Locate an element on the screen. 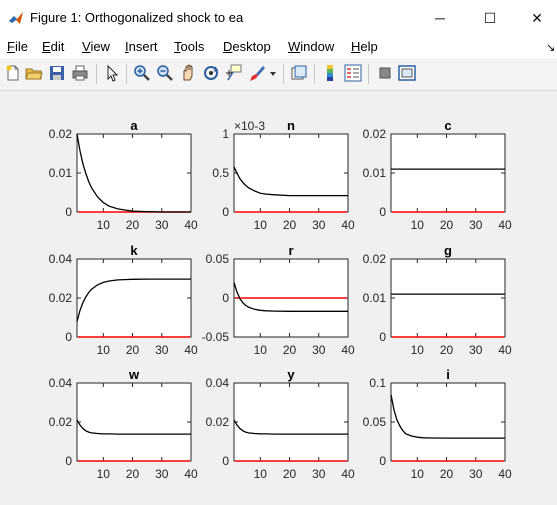 Image resolution: width=557 pixels, height=505 pixels. hide-plot-tools-icon is located at coordinates (385, 73).